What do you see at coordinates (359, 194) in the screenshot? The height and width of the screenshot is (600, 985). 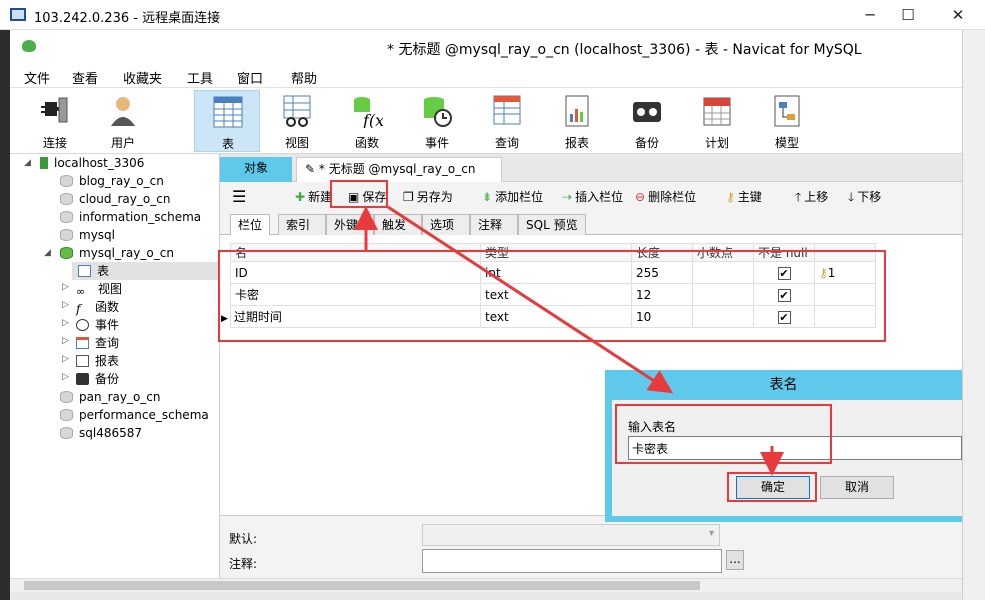 I see `annotation-box-save` at bounding box center [359, 194].